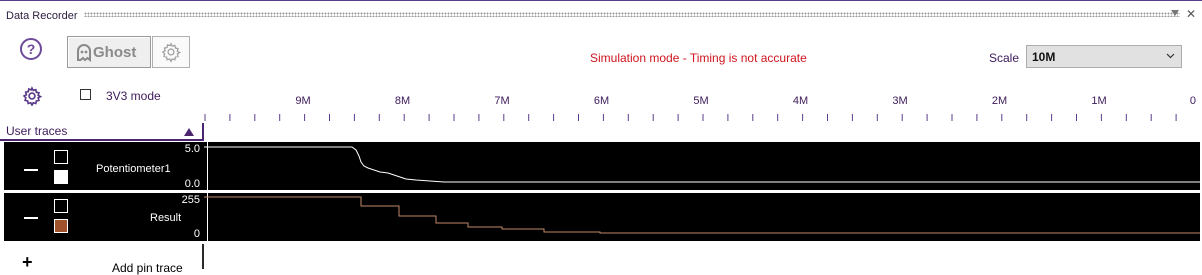 This screenshot has width=1202, height=275. I want to click on gear-icon, so click(171, 52).